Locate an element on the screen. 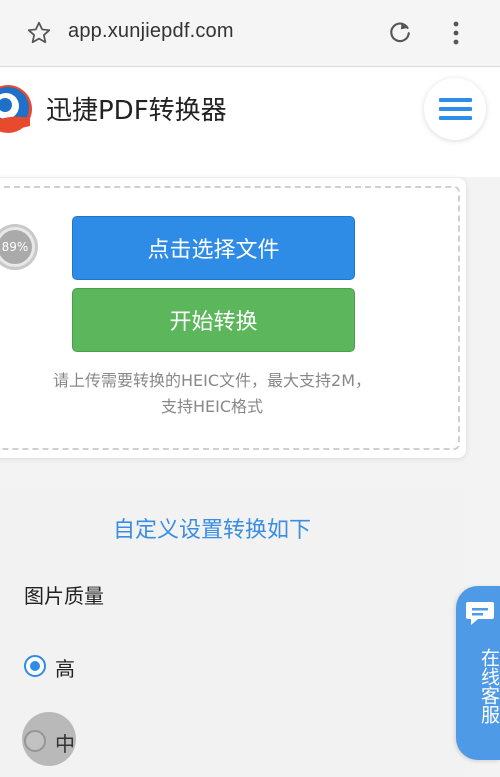 The height and width of the screenshot is (777, 500). select-file-button: 点击选择文件 is located at coordinates (213, 248).